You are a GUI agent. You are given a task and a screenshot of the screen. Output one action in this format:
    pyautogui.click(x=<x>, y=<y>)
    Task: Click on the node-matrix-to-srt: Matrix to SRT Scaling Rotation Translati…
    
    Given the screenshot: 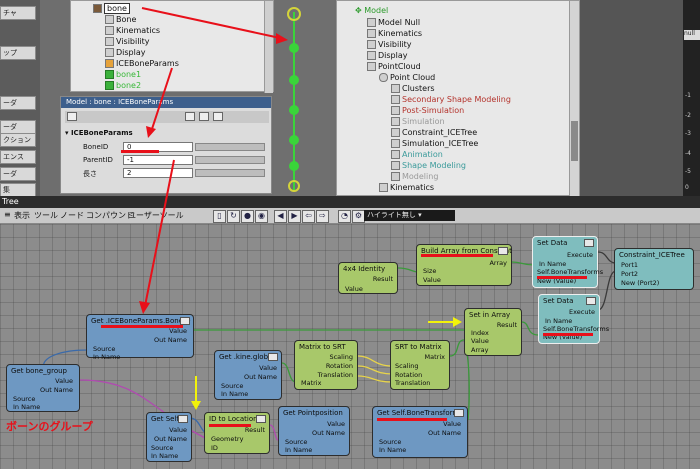 What is the action you would take?
    pyautogui.click(x=326, y=365)
    